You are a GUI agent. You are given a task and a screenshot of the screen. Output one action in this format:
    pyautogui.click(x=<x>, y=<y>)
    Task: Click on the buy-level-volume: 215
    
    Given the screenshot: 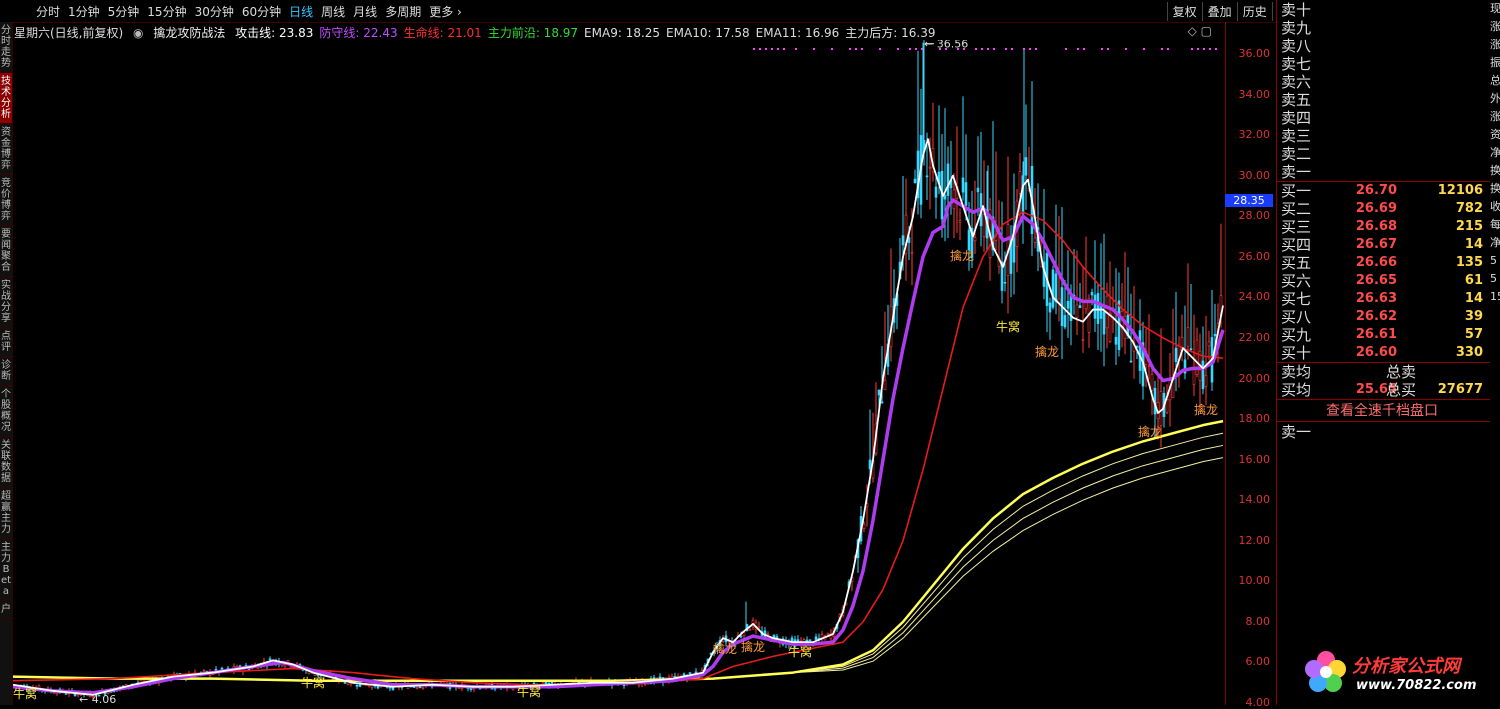 What is the action you would take?
    pyautogui.click(x=1469, y=226)
    